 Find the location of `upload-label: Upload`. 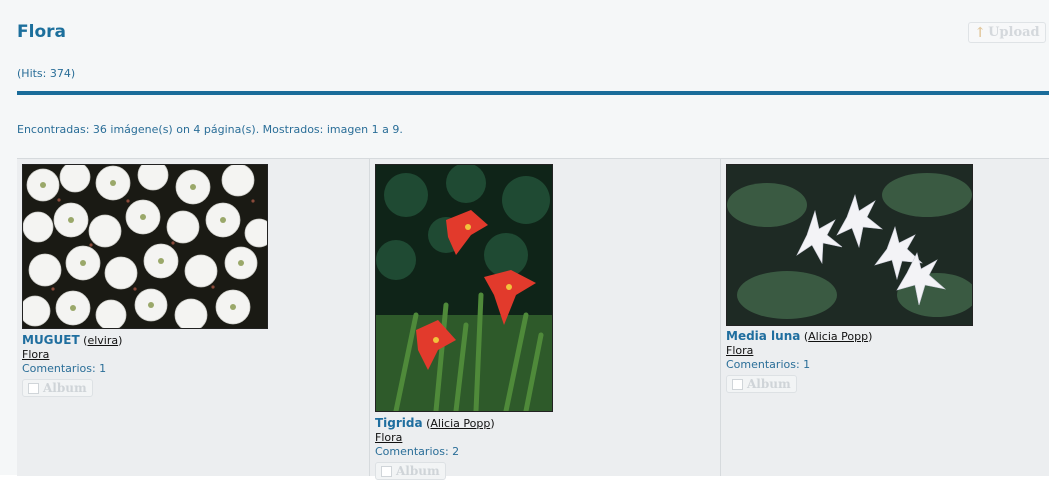

upload-label: Upload is located at coordinates (1014, 32).